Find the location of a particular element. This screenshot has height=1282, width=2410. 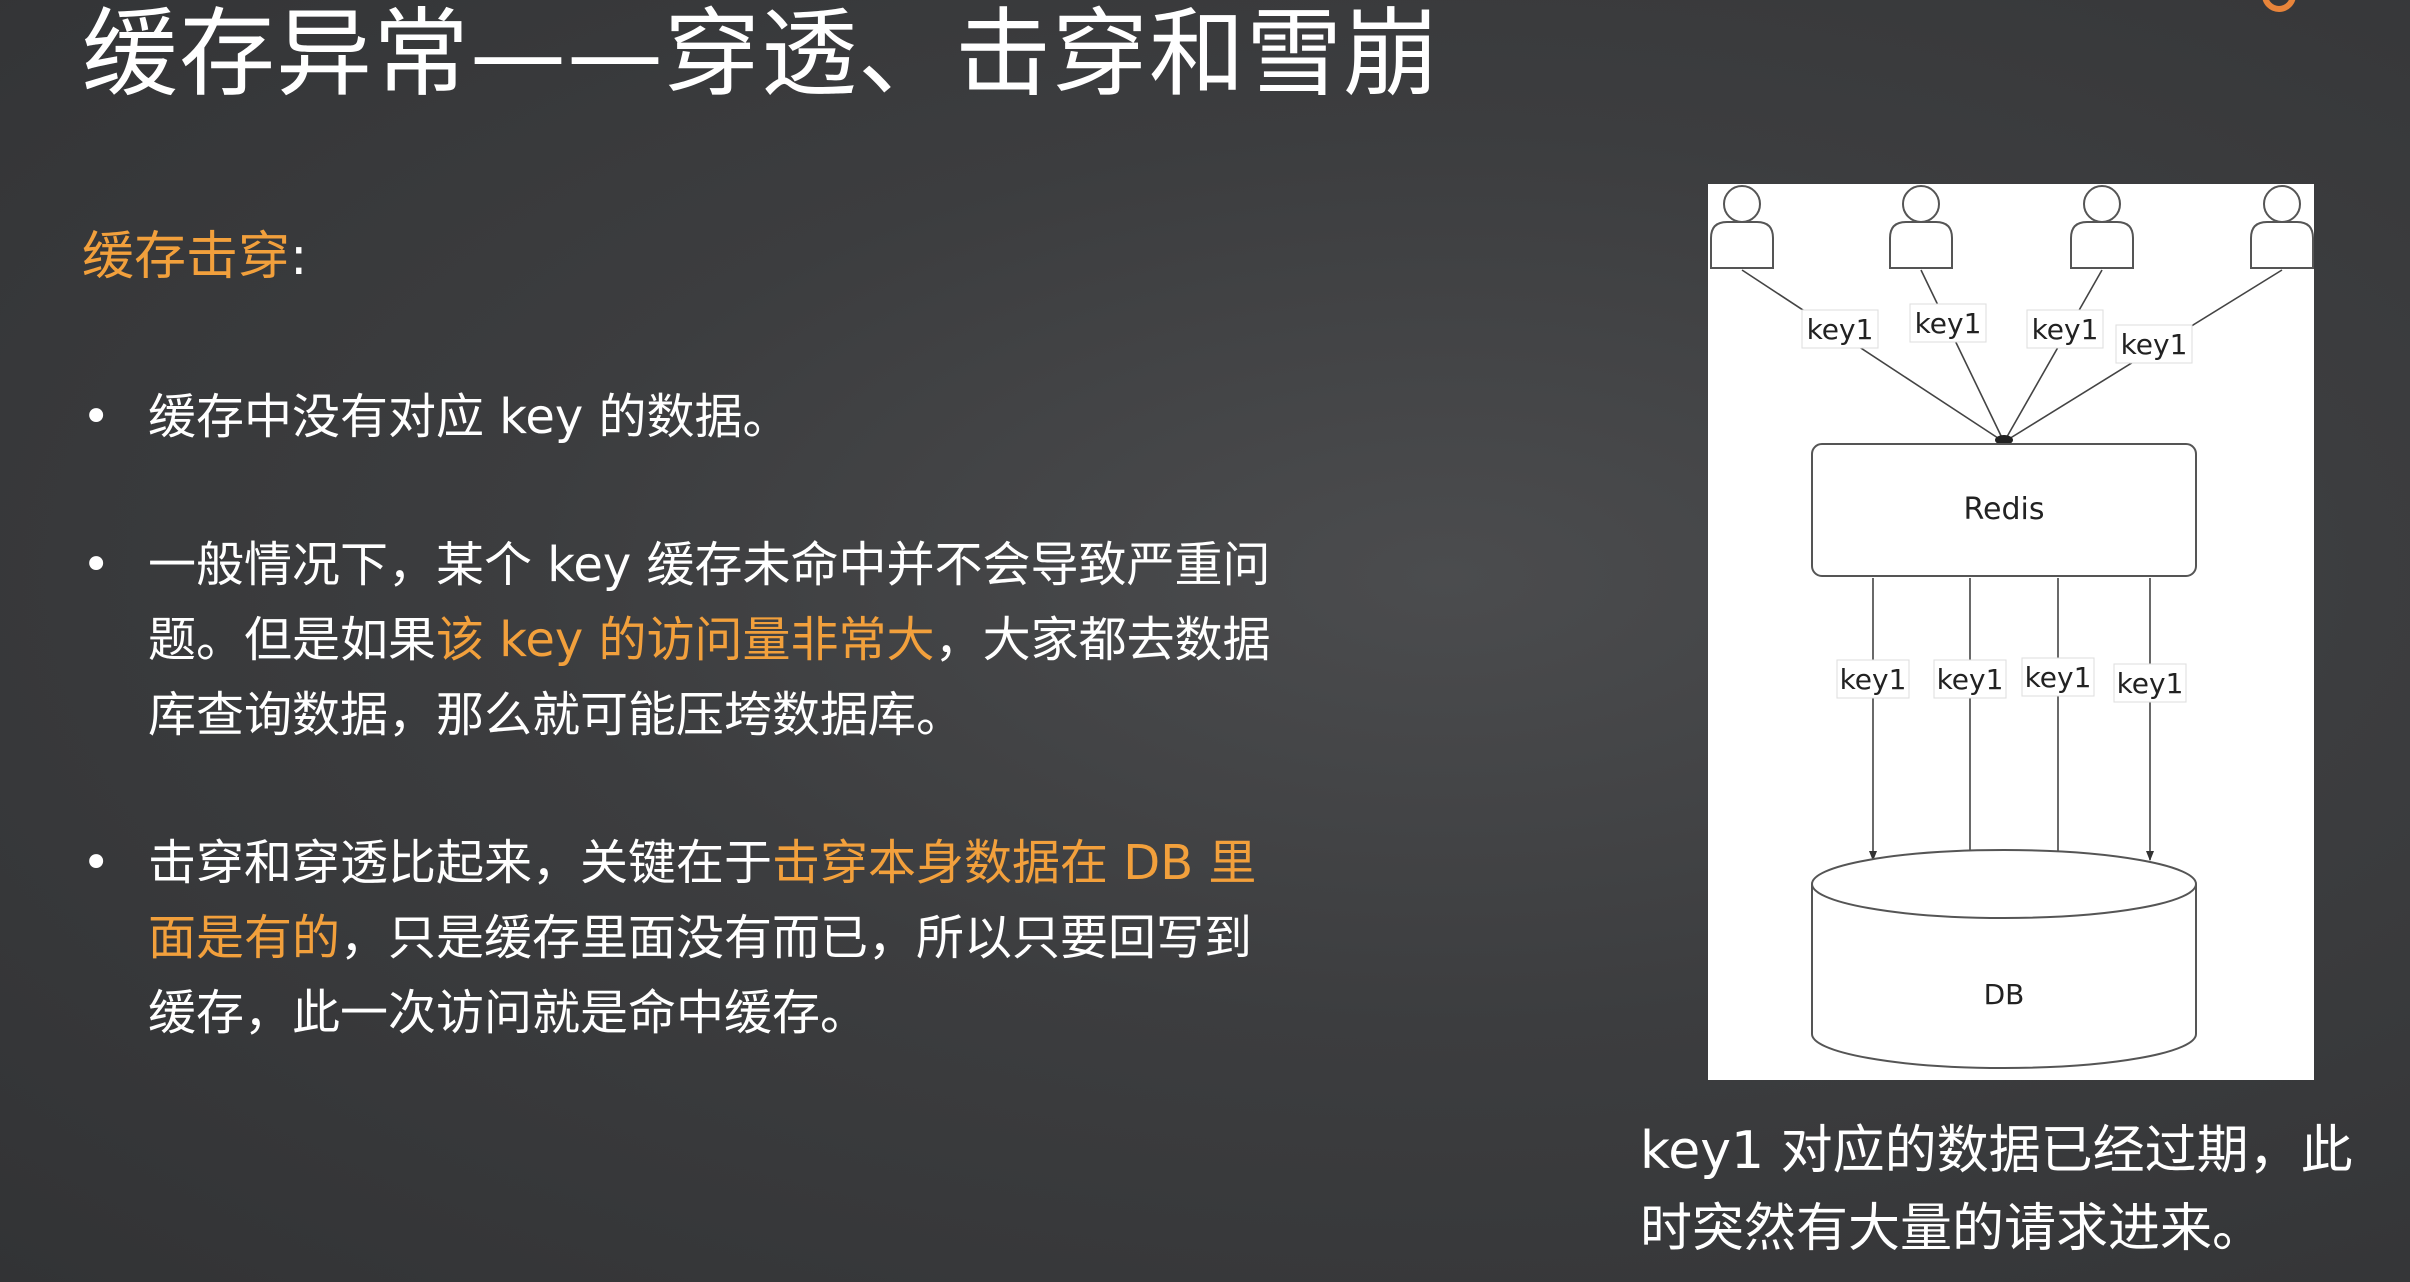

caption-line-2: 时突然有大量的请求进来。 is located at coordinates (1952, 1229).